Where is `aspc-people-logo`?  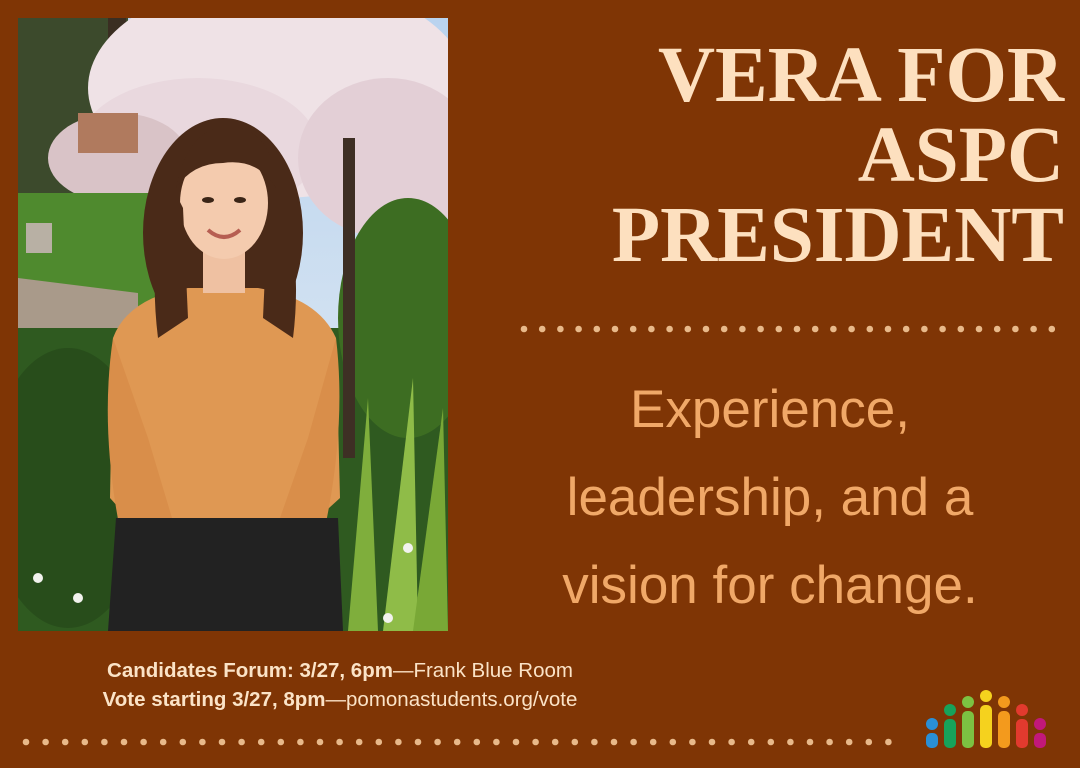 aspc-people-logo is located at coordinates (986, 719).